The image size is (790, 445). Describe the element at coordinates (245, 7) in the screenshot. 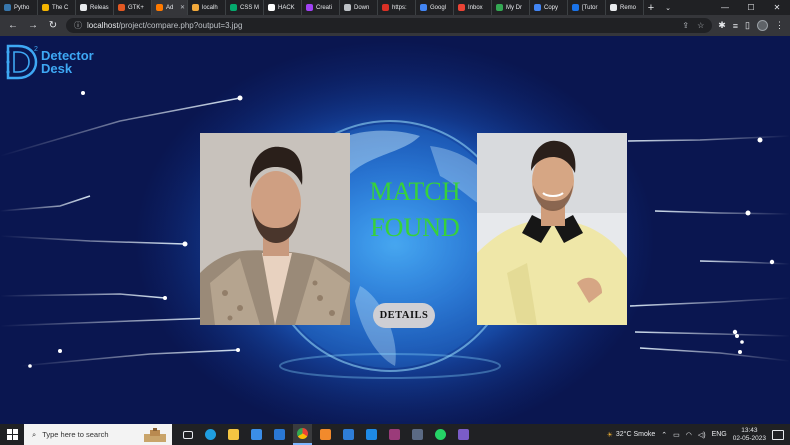

I see `browser-tab: CSS M` at that location.